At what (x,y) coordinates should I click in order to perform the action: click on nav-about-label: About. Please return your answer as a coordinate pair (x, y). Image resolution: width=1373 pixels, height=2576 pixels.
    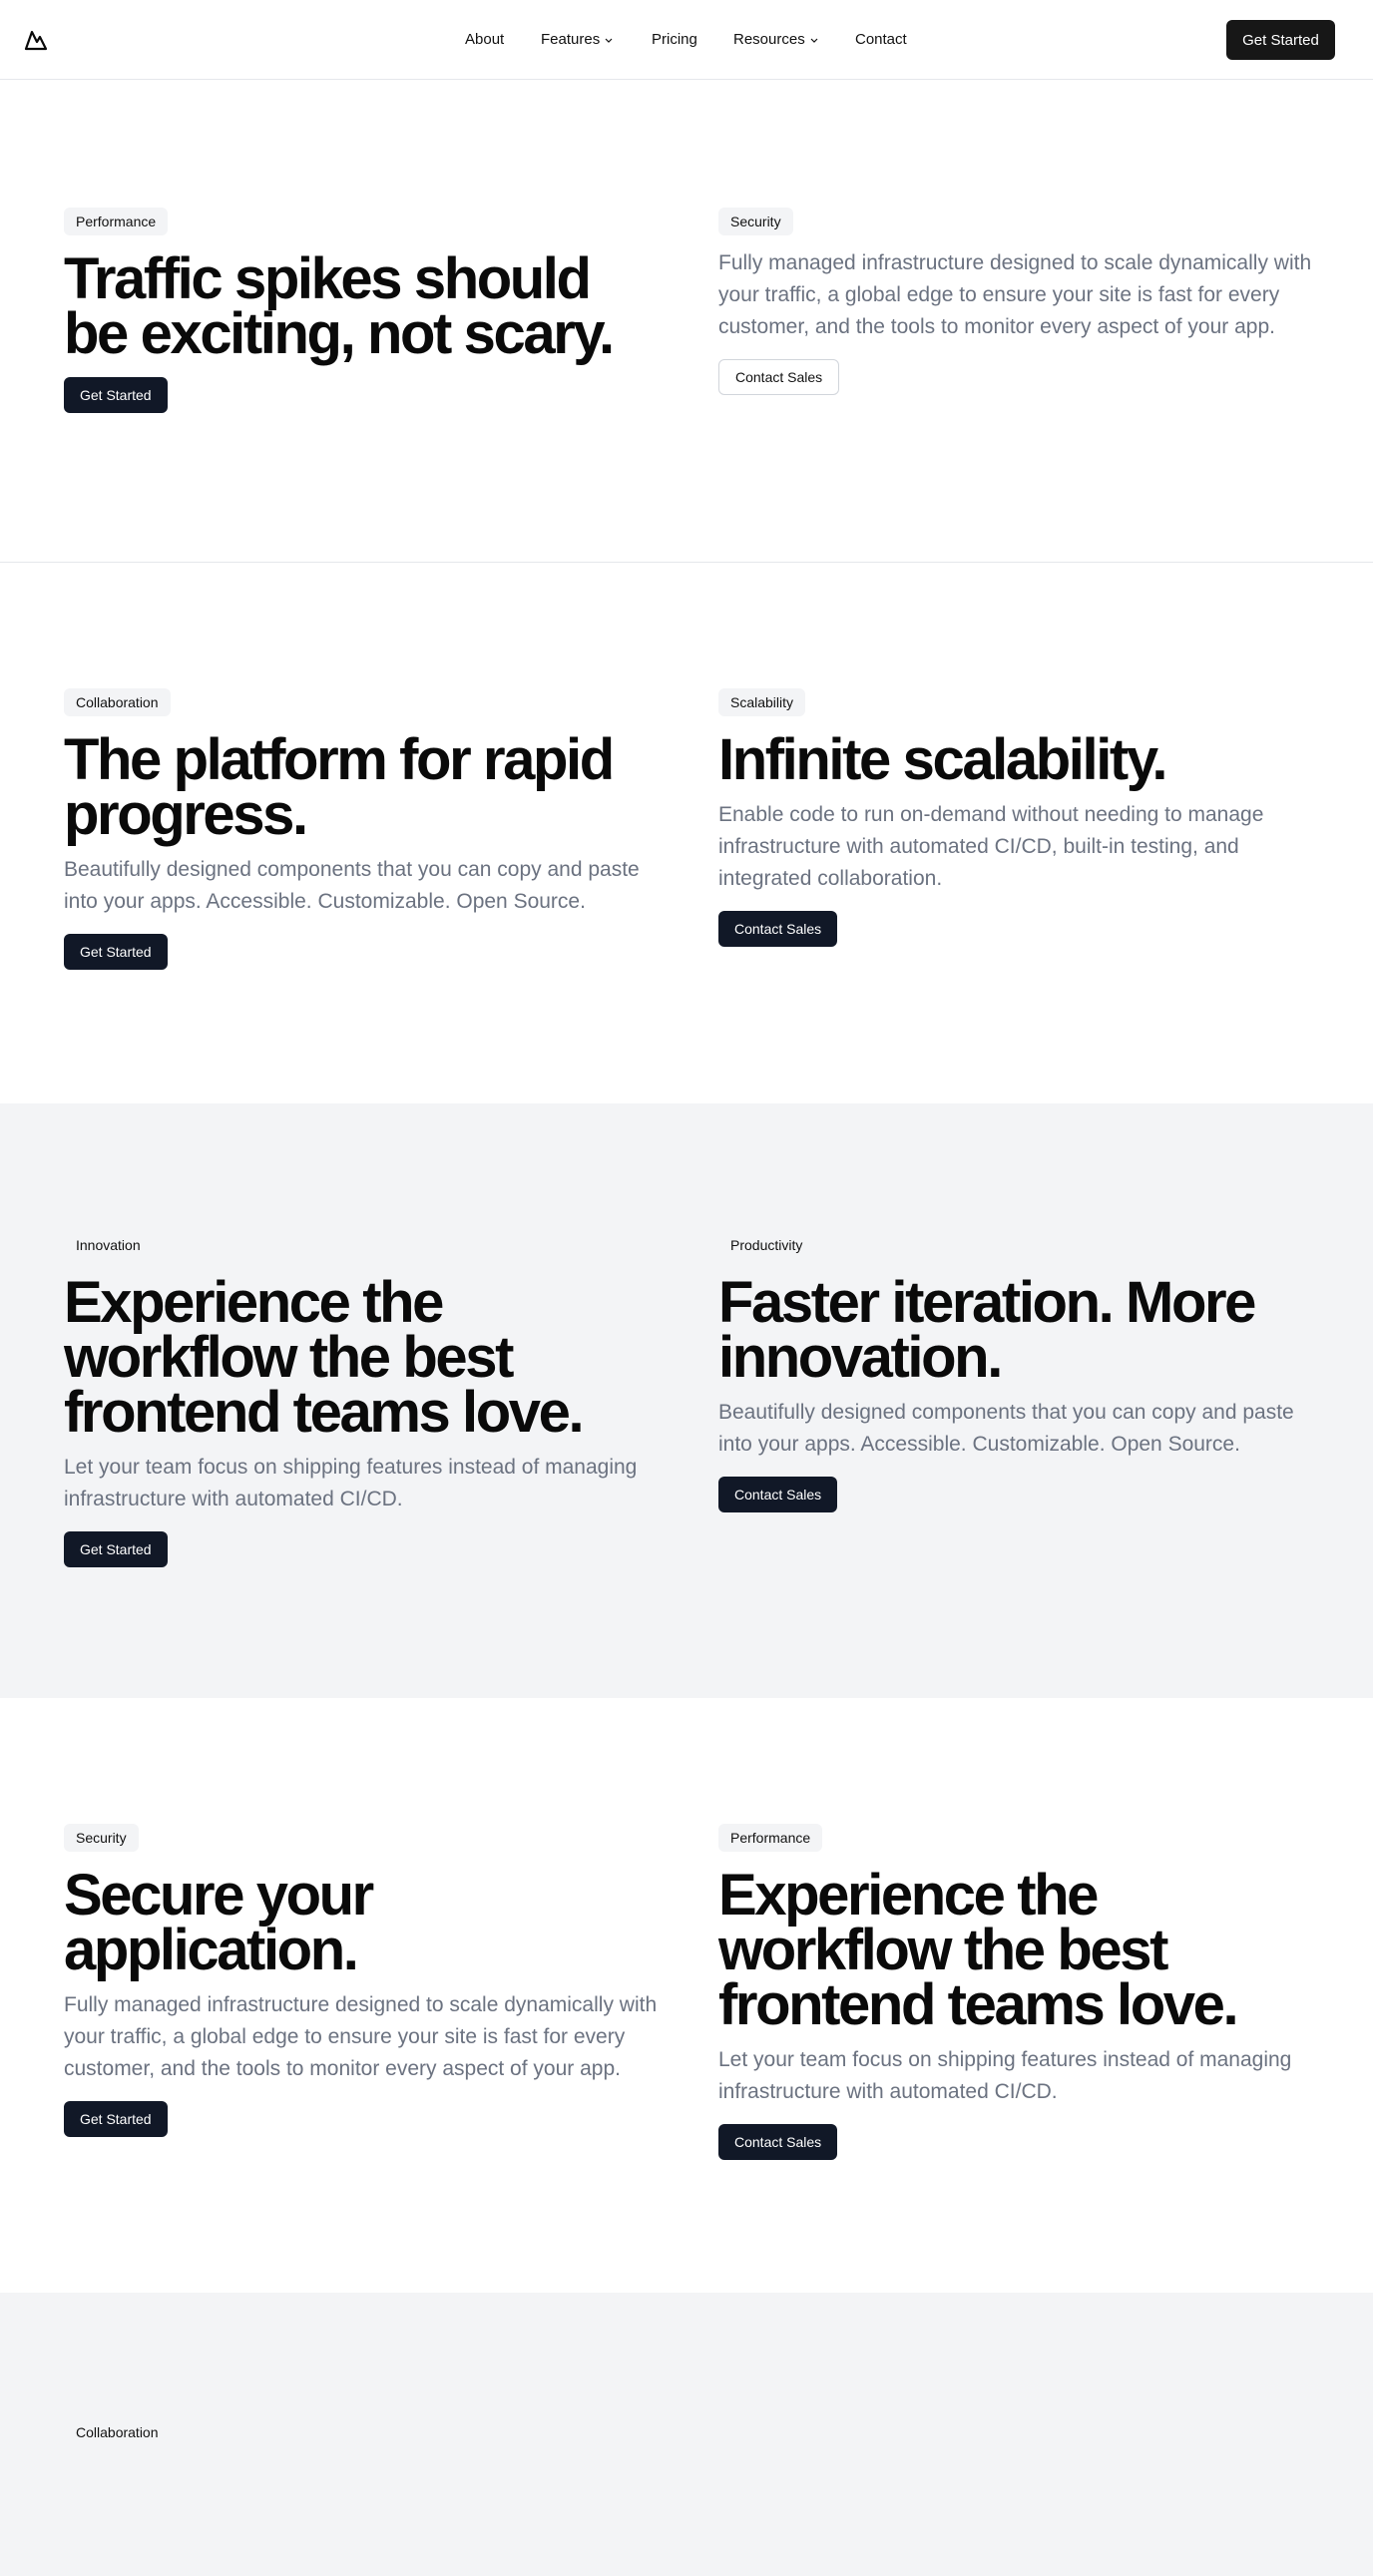
    Looking at the image, I should click on (485, 39).